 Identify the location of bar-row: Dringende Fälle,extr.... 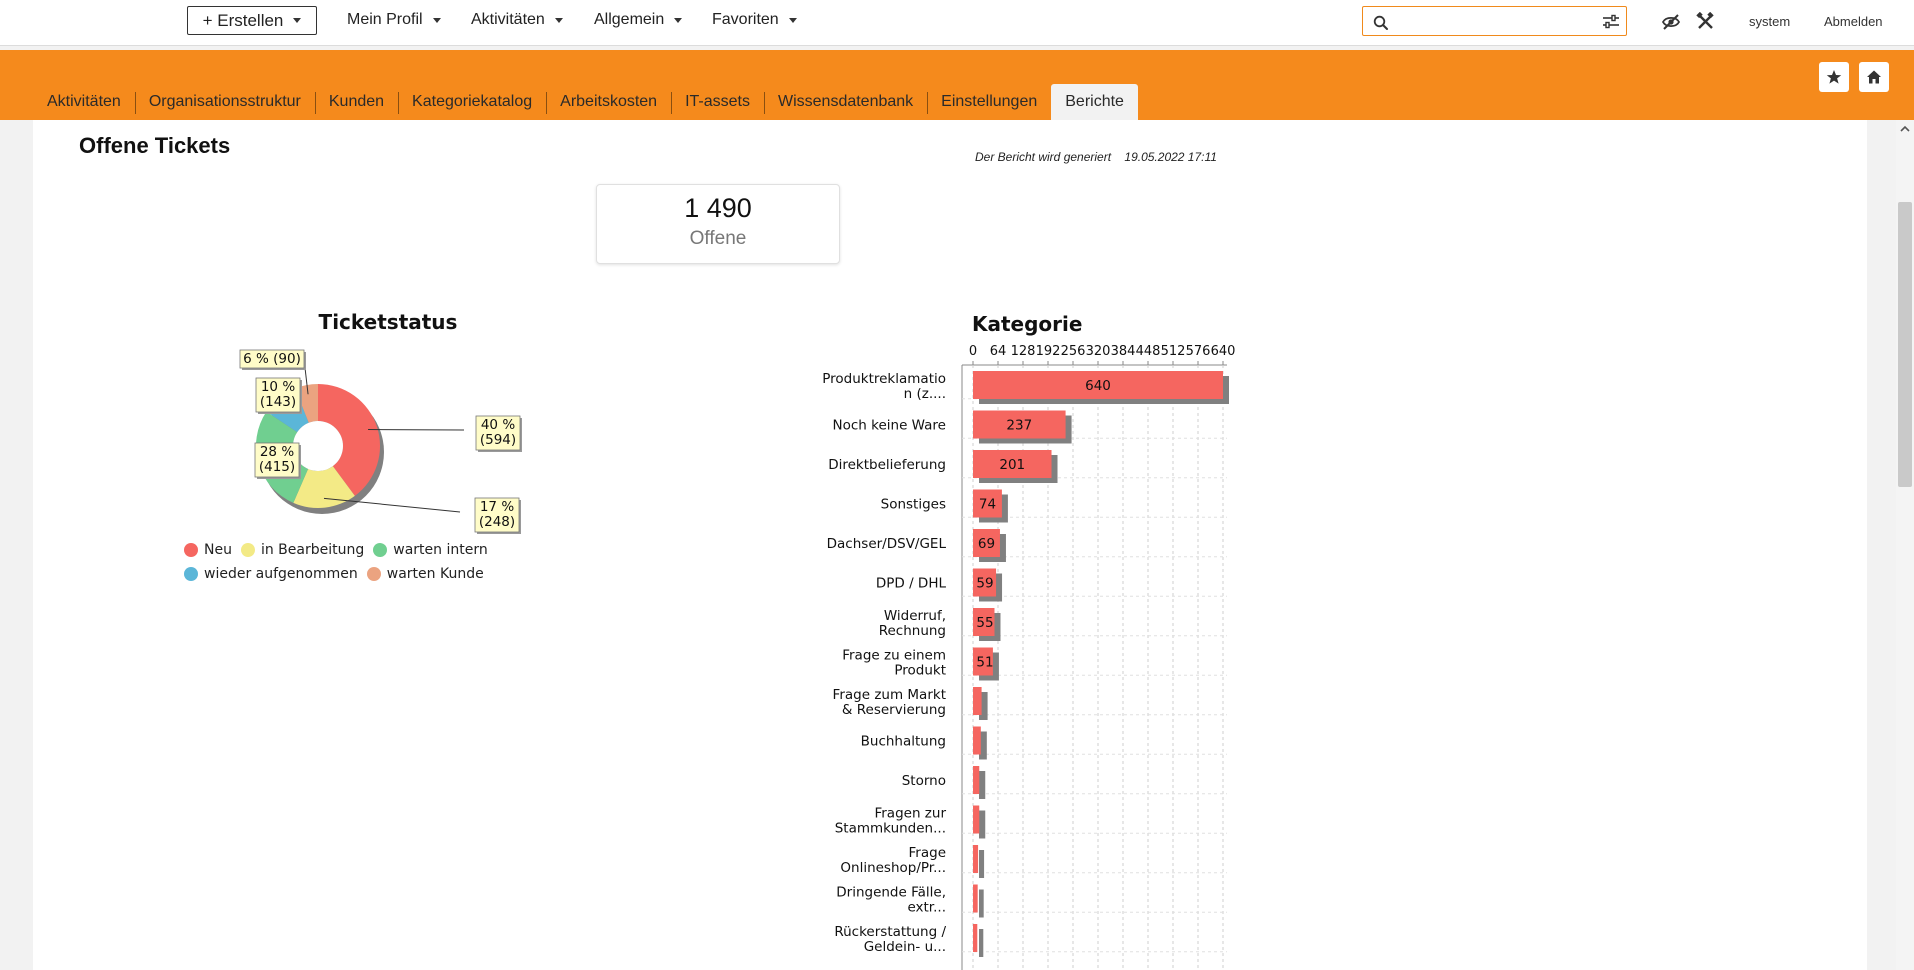
(1031, 901).